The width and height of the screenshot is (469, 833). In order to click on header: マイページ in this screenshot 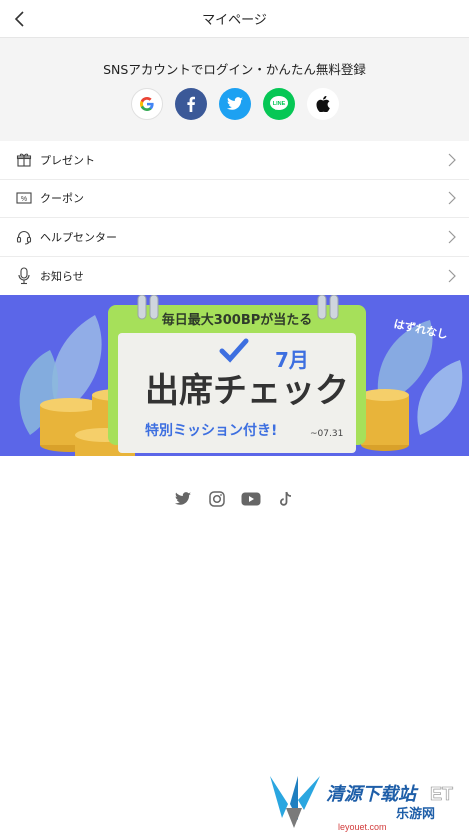, I will do `click(234, 19)`.